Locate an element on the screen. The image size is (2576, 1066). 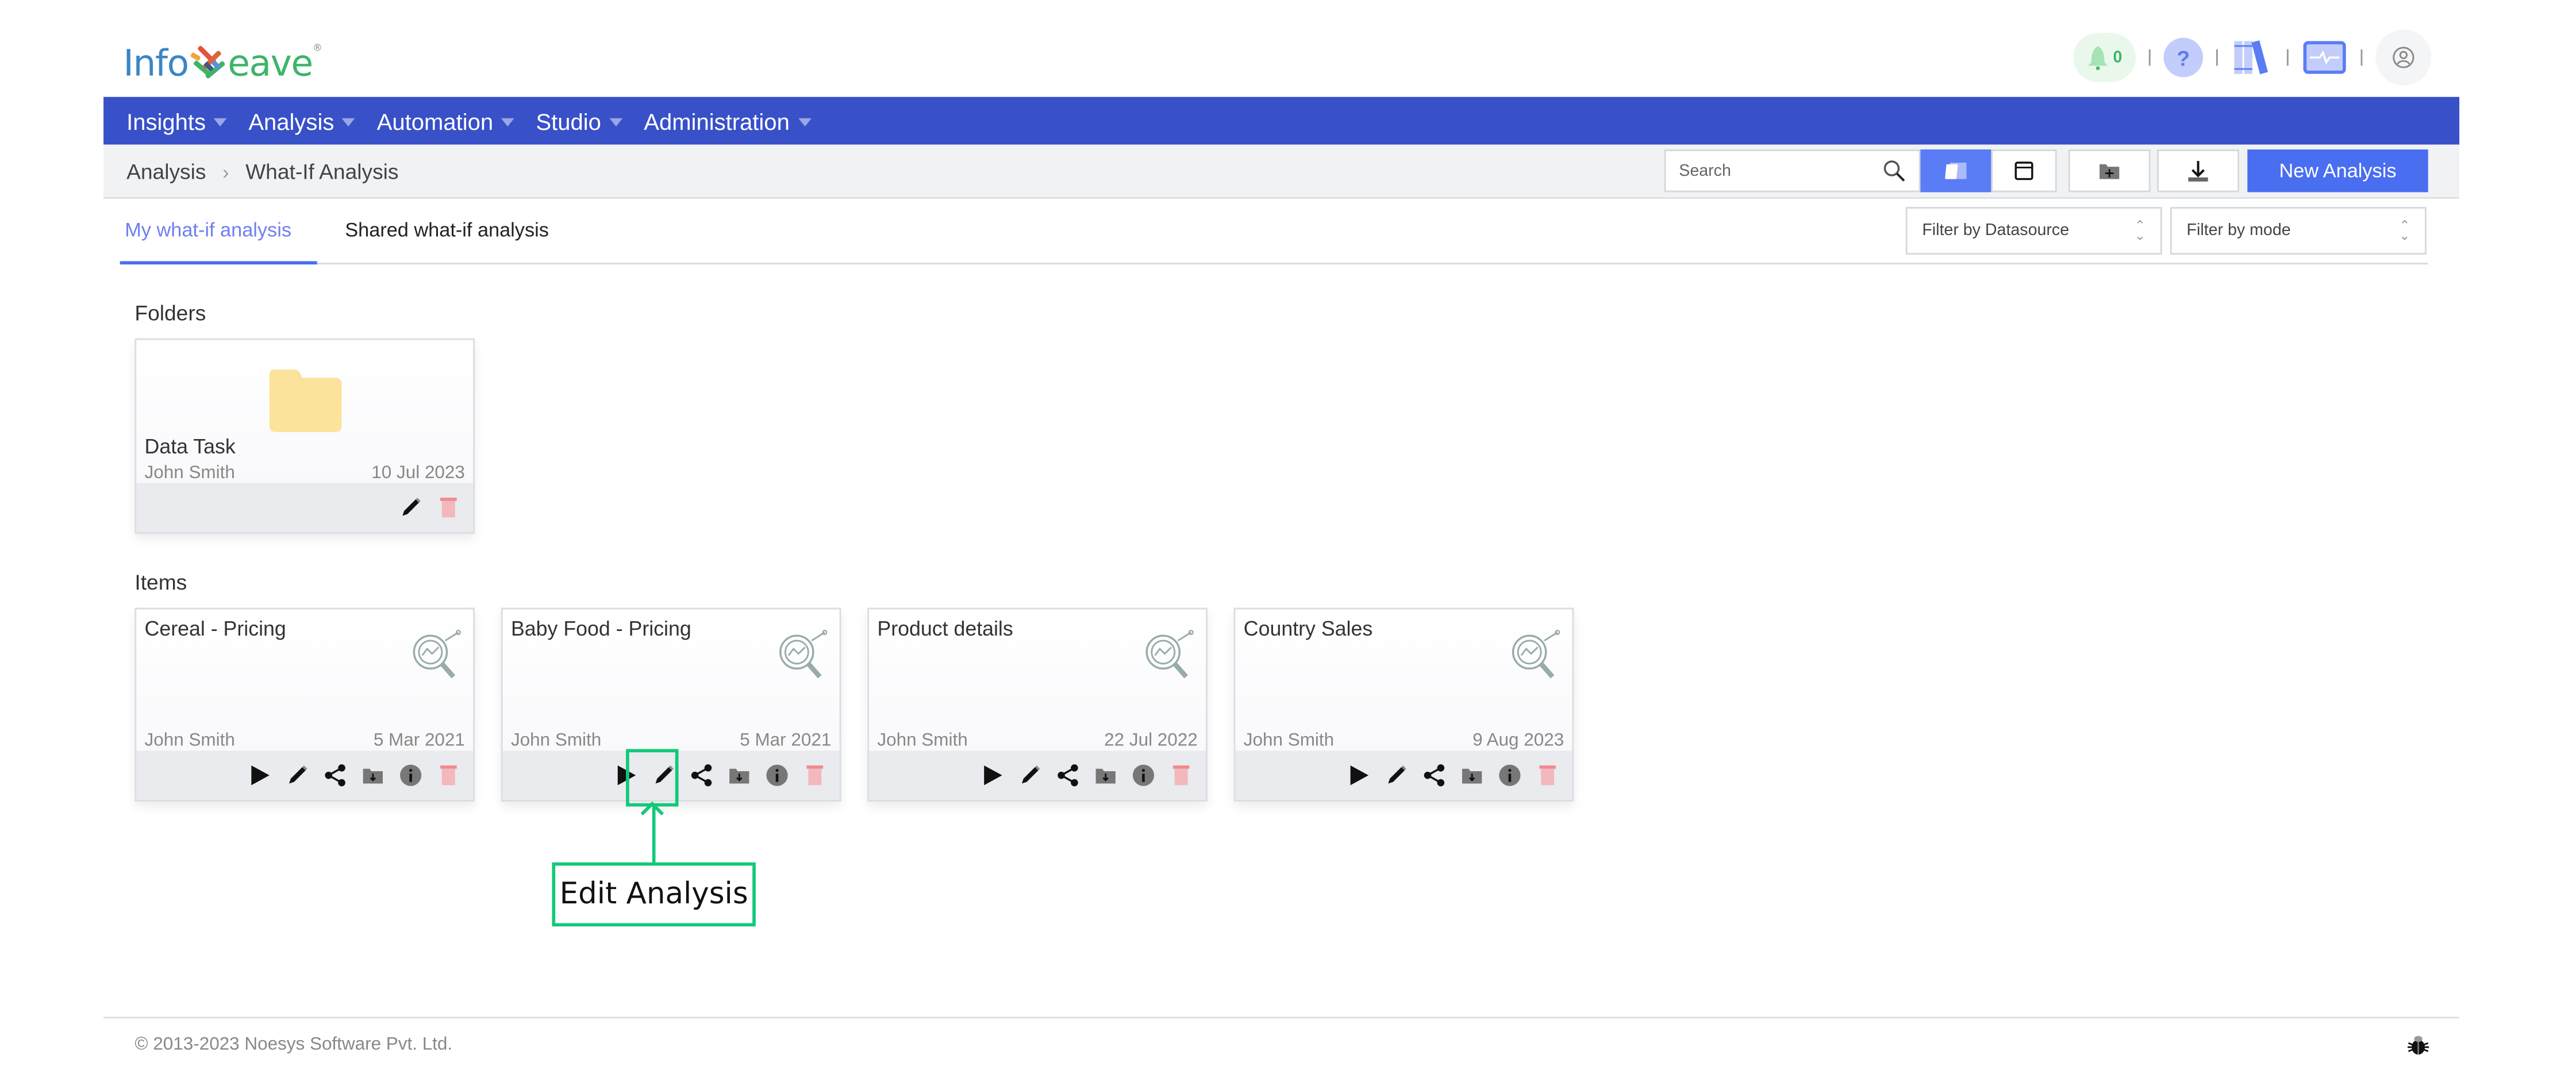
analysis-date: 9 Aug 2023 is located at coordinates (1518, 741).